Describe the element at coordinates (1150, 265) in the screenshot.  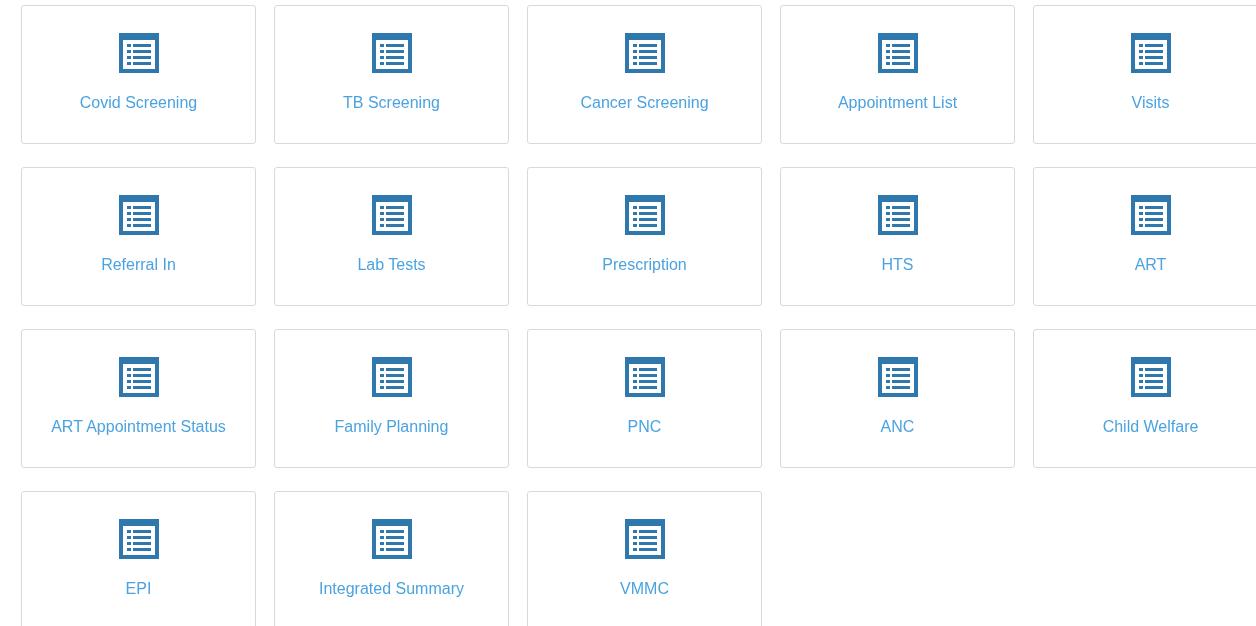
I see `tile-label: ART` at that location.